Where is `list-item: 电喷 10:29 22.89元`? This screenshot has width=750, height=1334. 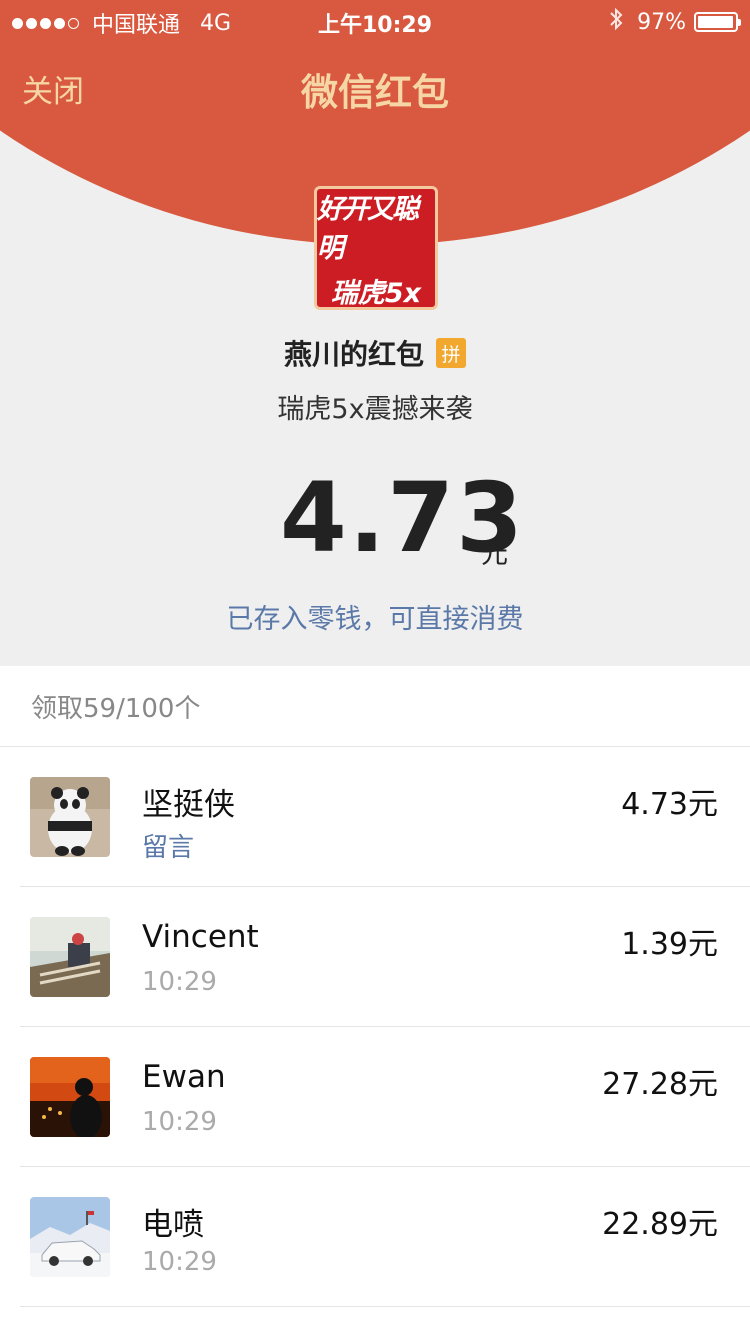 list-item: 电喷 10:29 22.89元 is located at coordinates (375, 1237).